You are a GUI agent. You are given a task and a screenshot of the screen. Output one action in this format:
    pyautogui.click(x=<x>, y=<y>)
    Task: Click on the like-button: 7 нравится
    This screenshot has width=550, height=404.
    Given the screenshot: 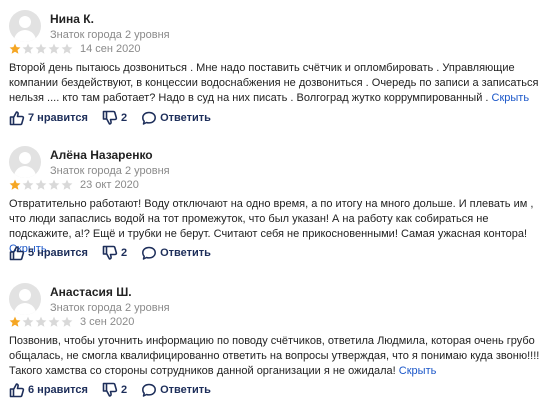 What is the action you would take?
    pyautogui.click(x=48, y=118)
    